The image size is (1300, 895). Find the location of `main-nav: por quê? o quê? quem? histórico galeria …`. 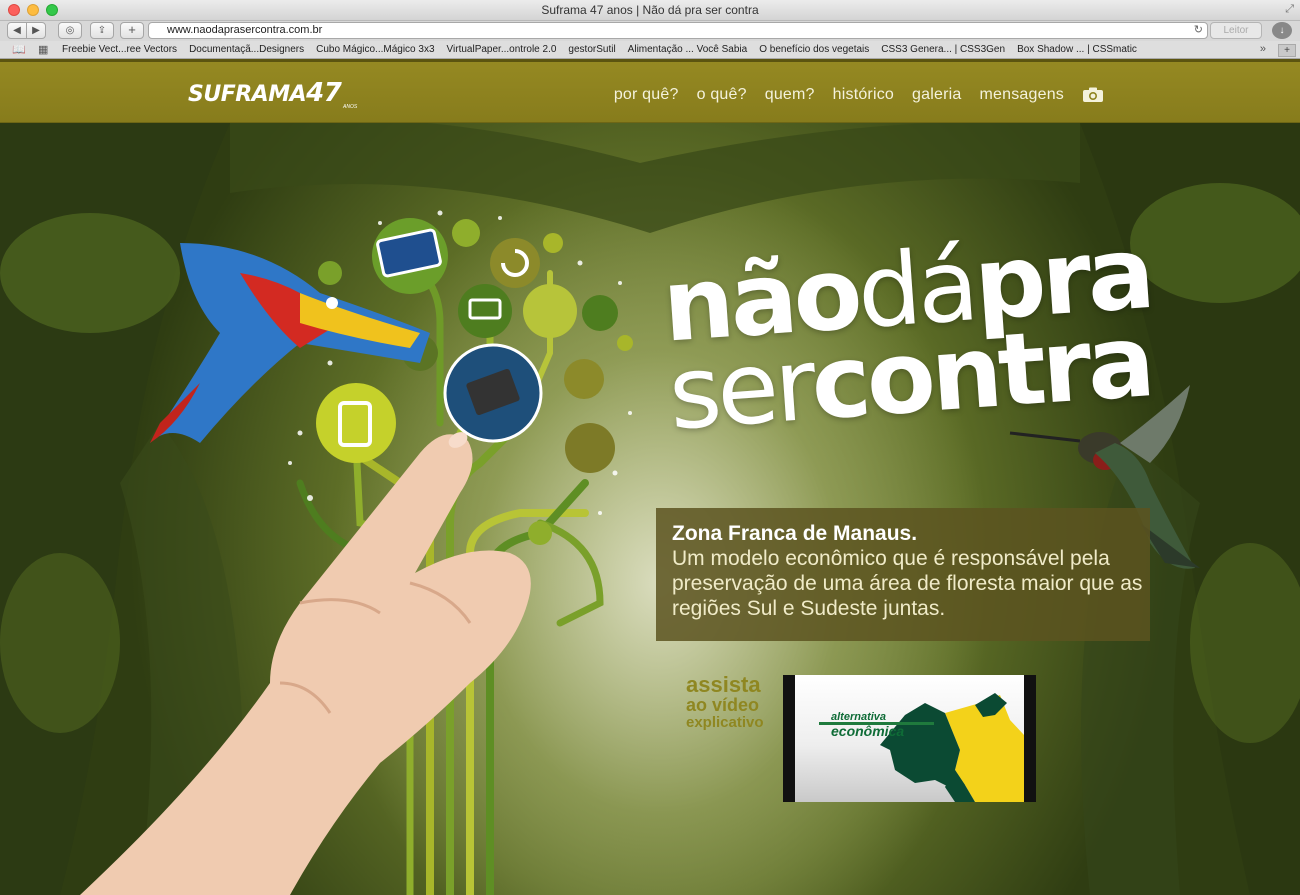

main-nav: por quê? o quê? quem? histórico galeria … is located at coordinates (859, 95).